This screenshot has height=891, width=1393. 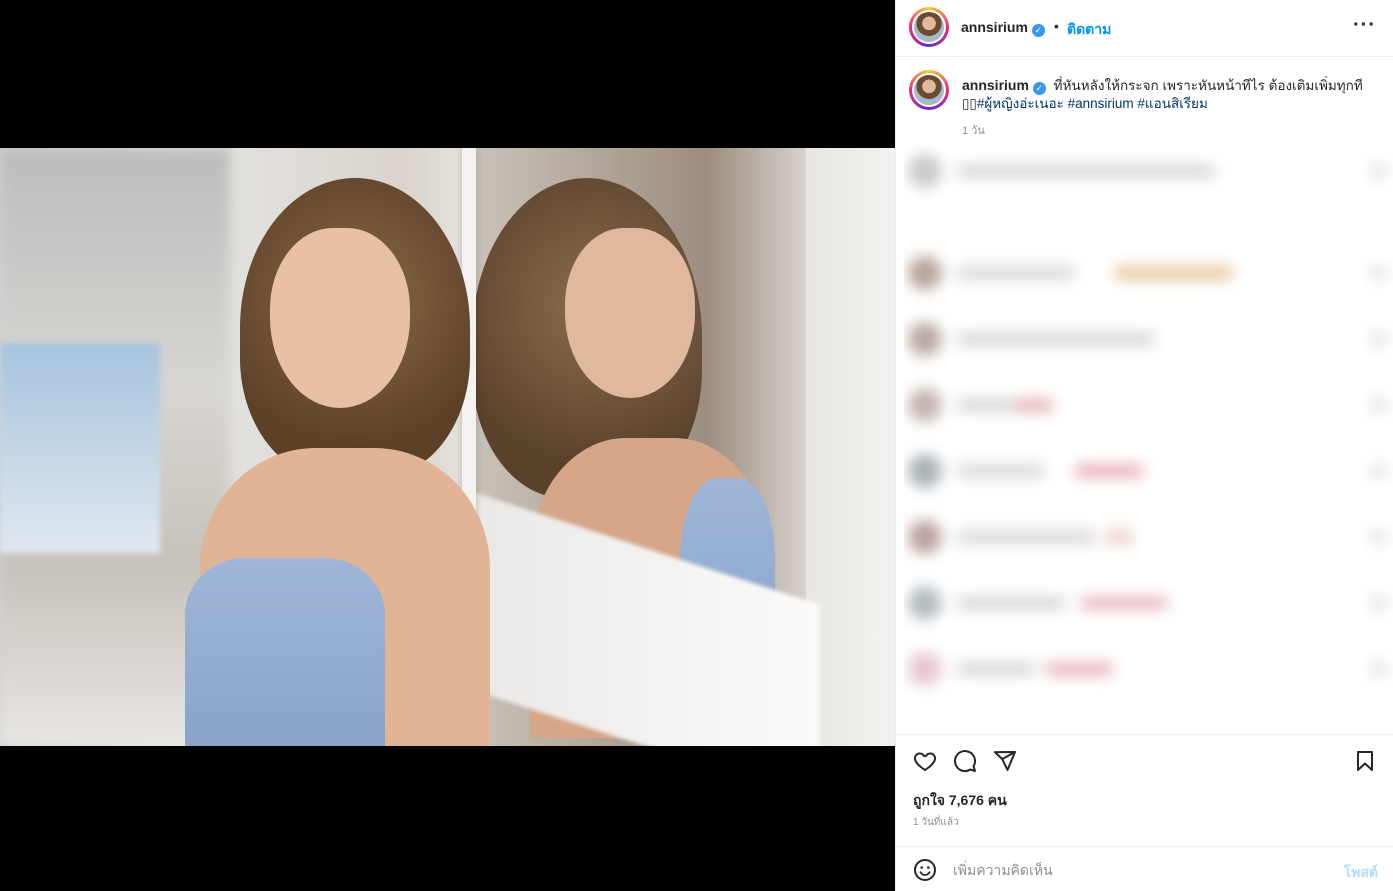 What do you see at coordinates (929, 90) in the screenshot?
I see `caption-avatar` at bounding box center [929, 90].